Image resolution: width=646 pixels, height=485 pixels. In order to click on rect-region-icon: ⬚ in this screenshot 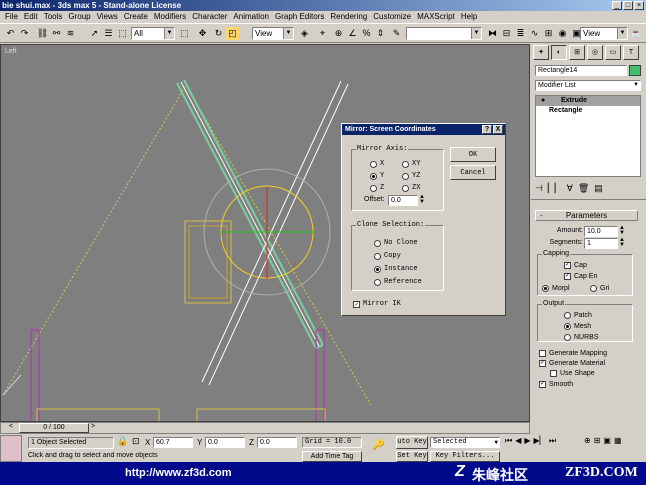, I will do `click(122, 33)`.